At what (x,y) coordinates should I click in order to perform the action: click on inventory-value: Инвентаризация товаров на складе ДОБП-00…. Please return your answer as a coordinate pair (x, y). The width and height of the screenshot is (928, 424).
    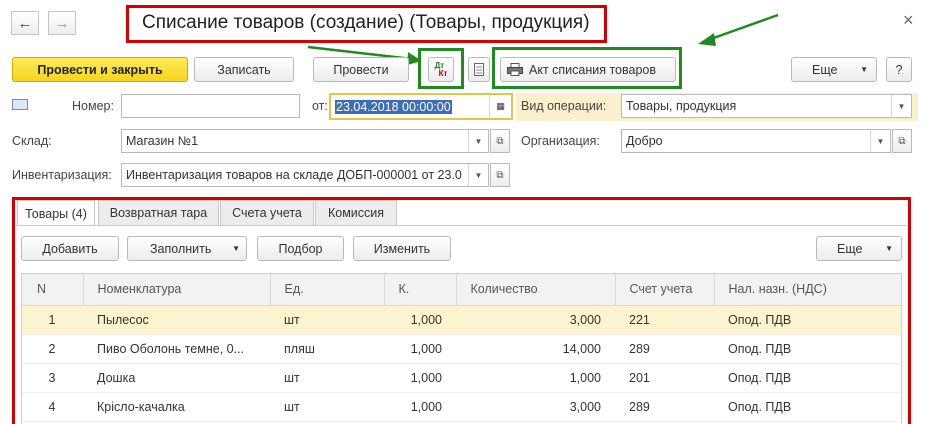
    Looking at the image, I should click on (294, 175).